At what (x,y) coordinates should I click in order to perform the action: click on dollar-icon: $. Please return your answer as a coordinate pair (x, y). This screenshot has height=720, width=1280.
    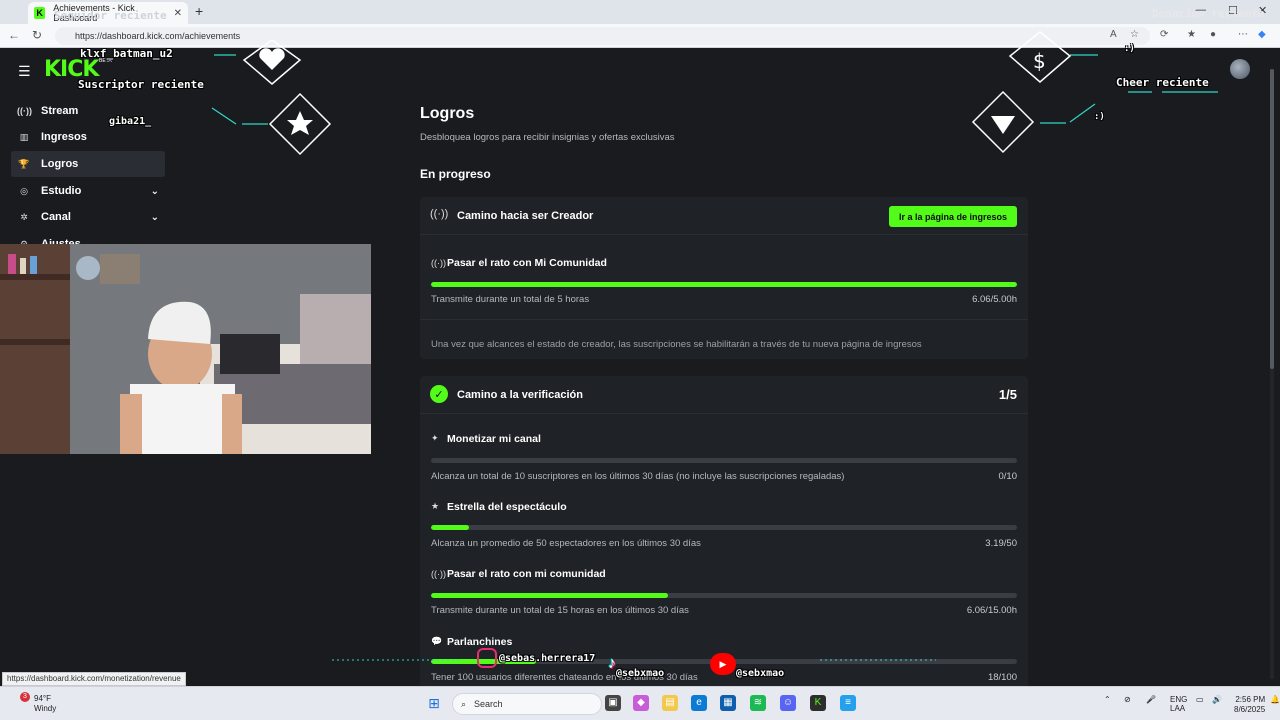
    Looking at the image, I should click on (1039, 61).